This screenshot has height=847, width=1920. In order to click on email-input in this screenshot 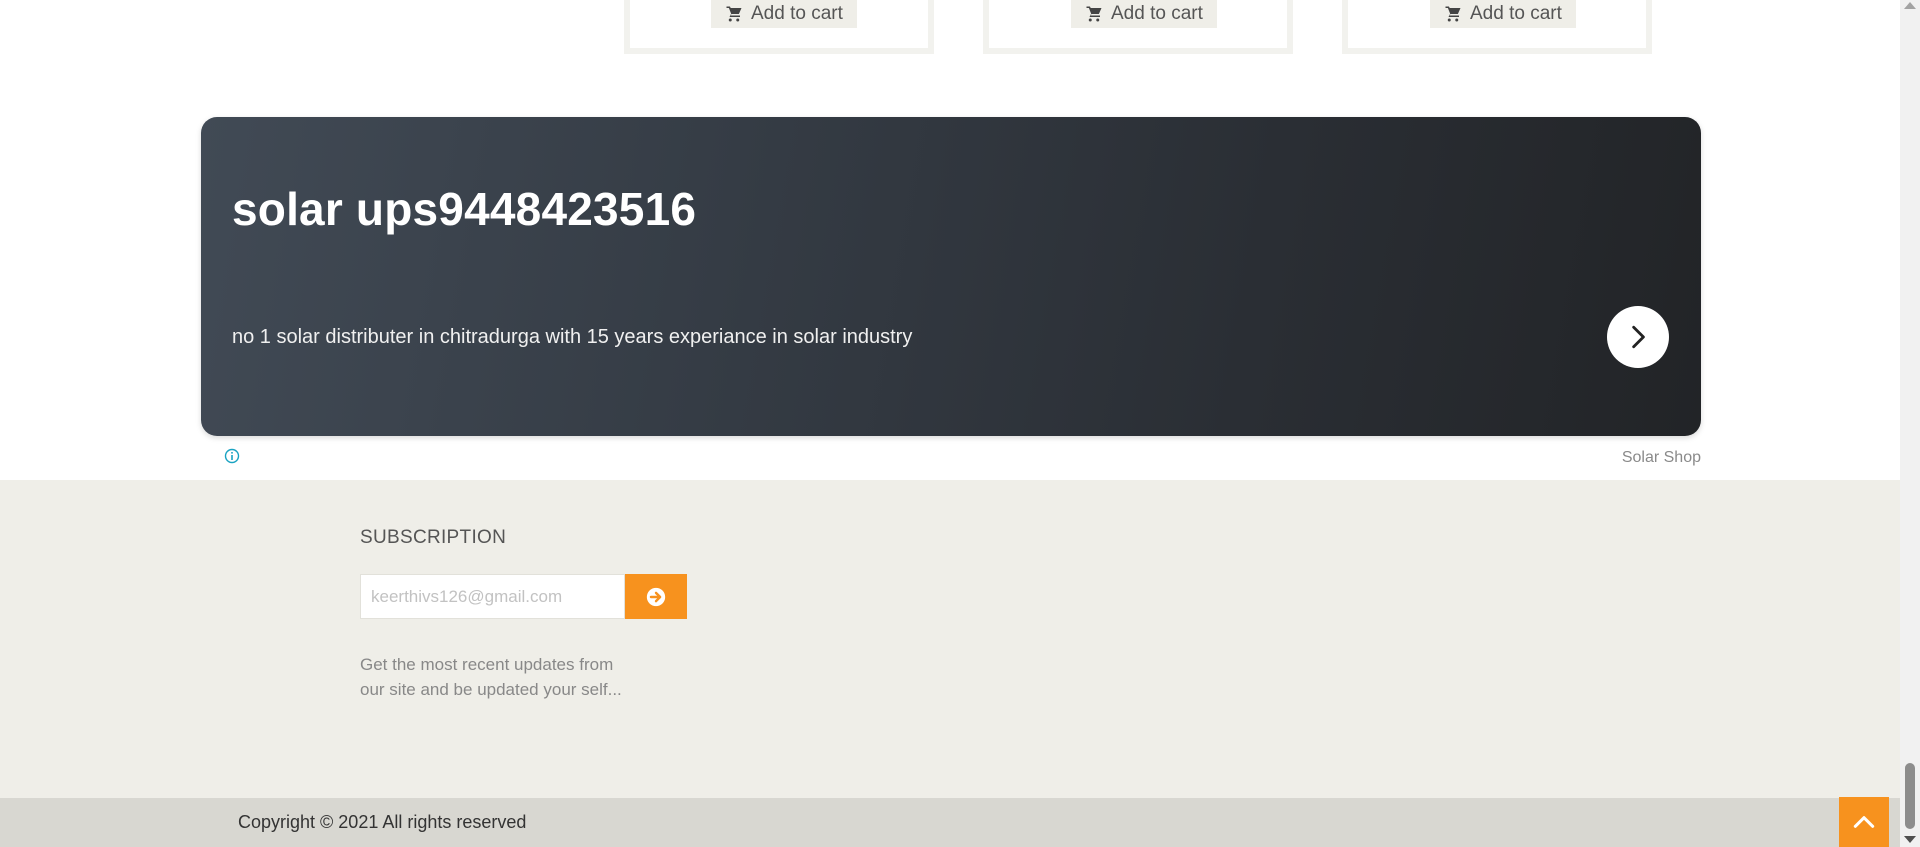, I will do `click(492, 596)`.